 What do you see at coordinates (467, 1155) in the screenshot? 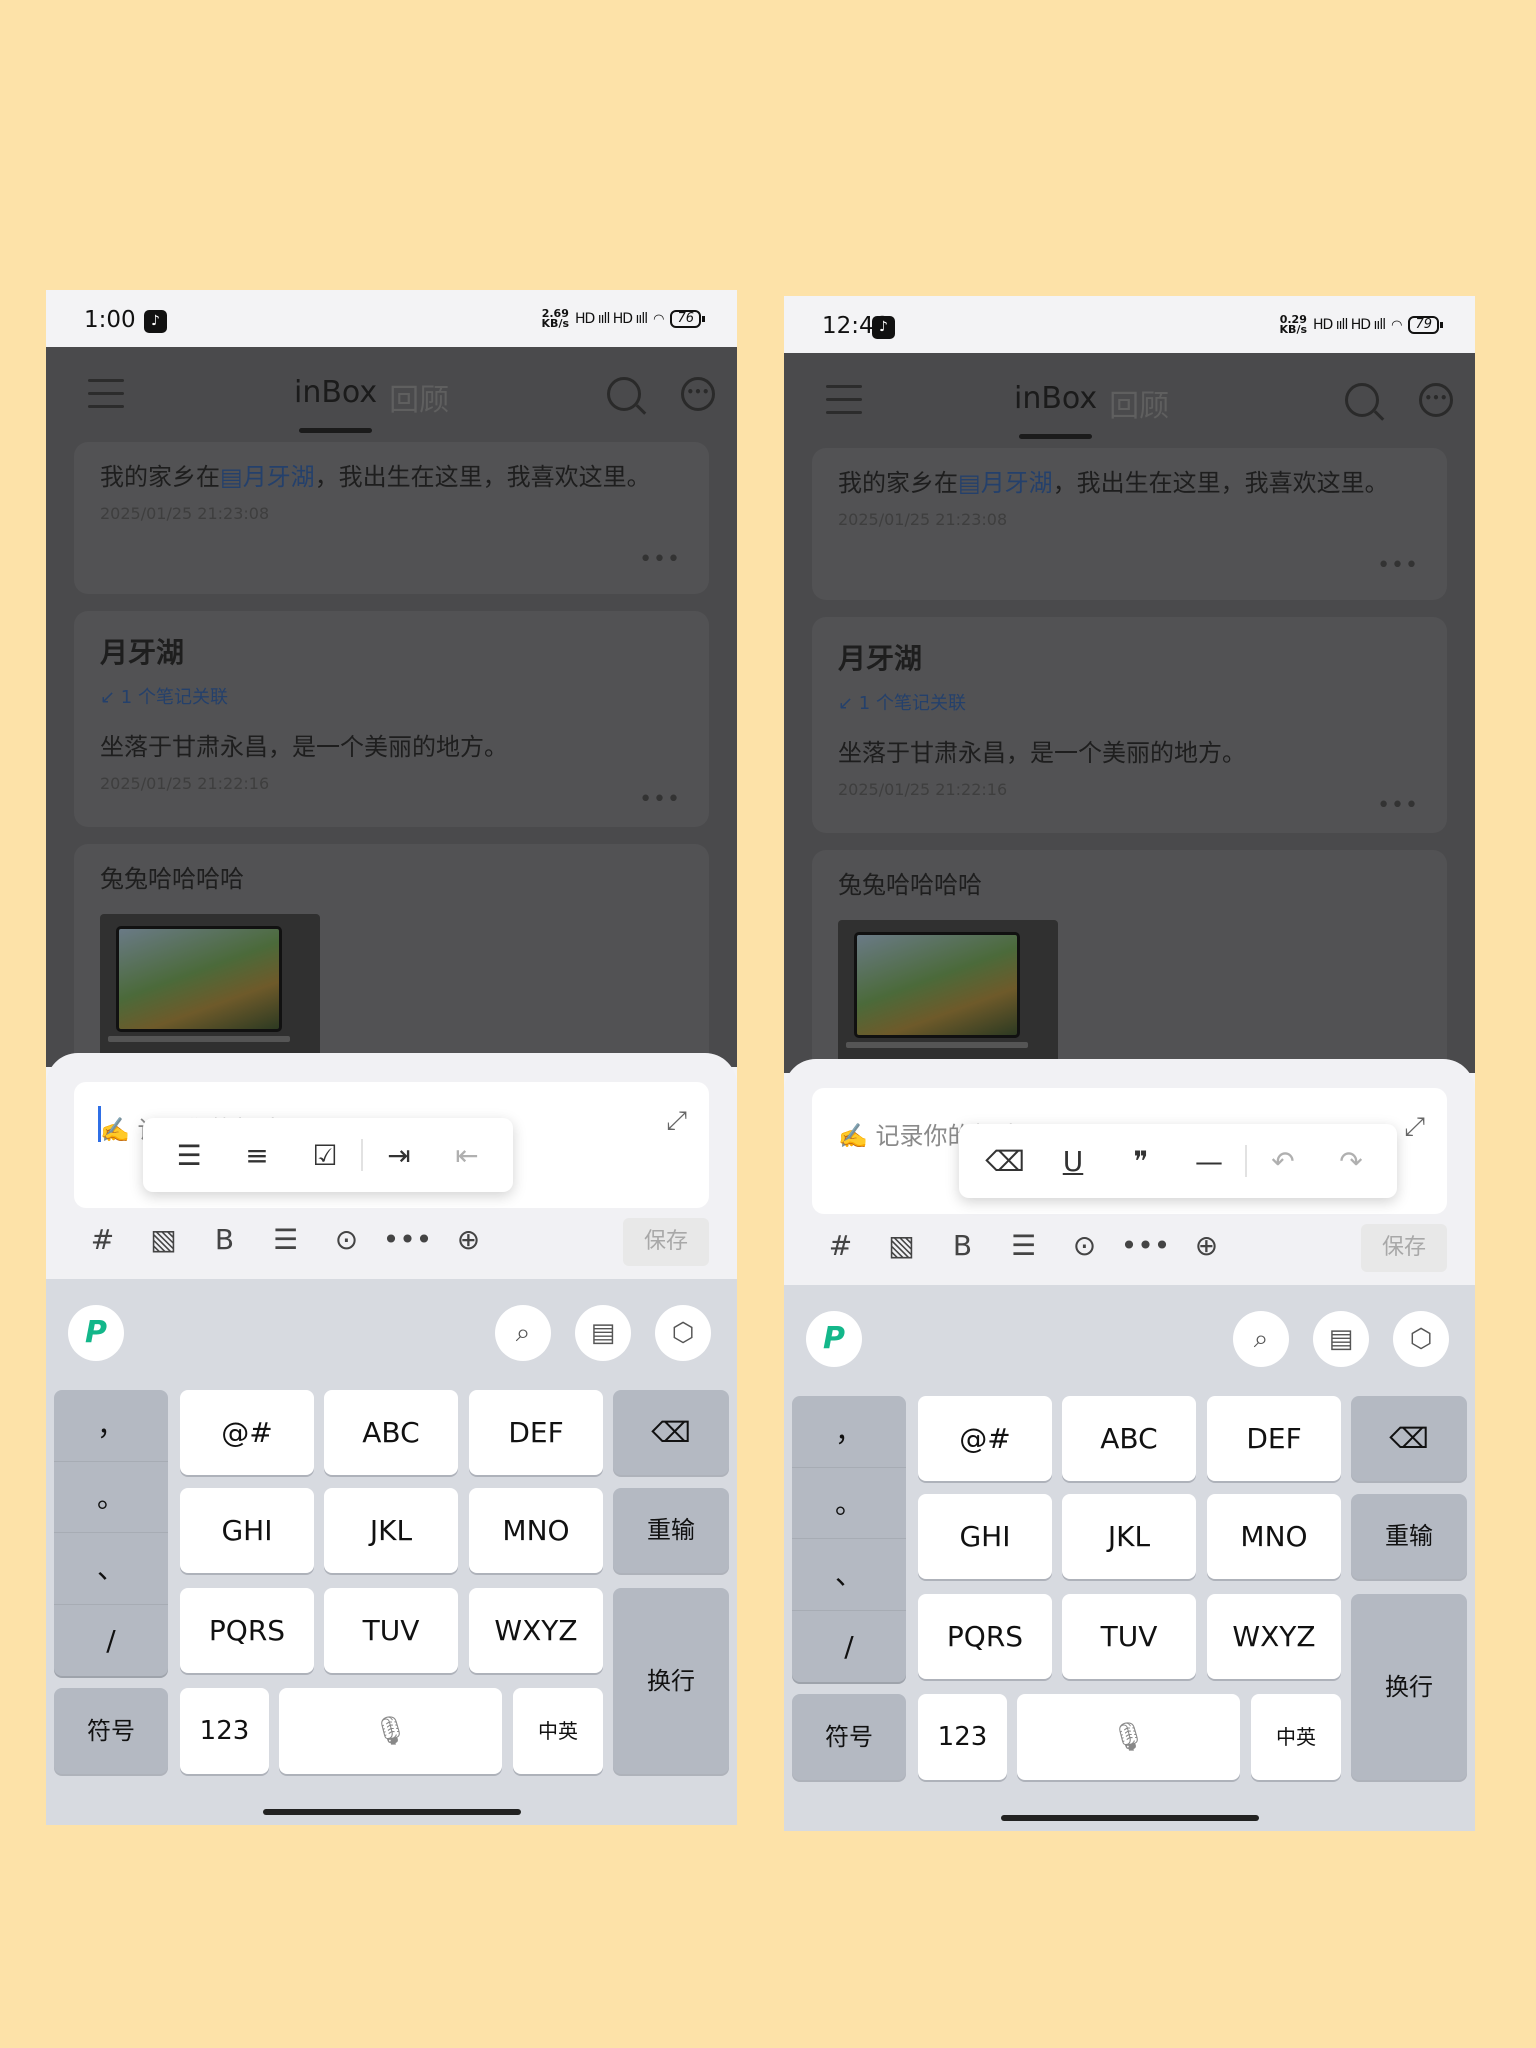
I see `outdent-icon: ⇤` at bounding box center [467, 1155].